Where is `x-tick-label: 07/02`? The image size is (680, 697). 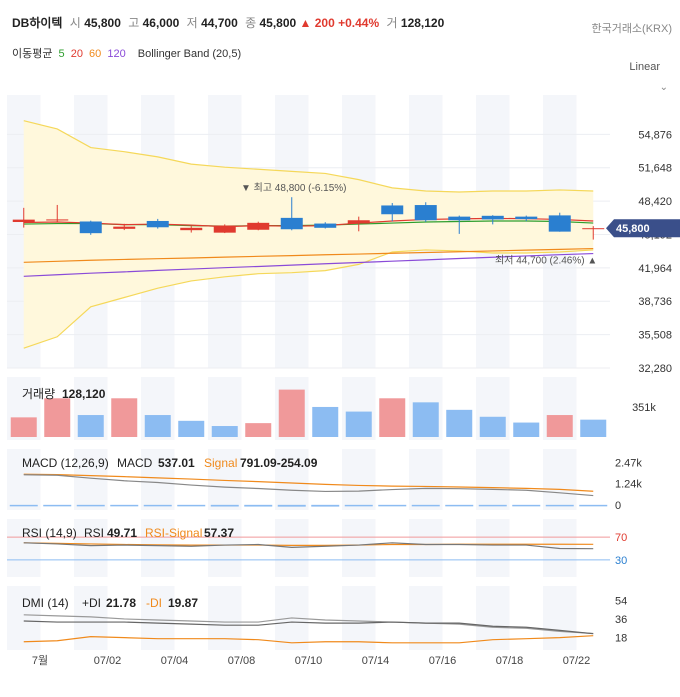
x-tick-label: 07/02 is located at coordinates (108, 661).